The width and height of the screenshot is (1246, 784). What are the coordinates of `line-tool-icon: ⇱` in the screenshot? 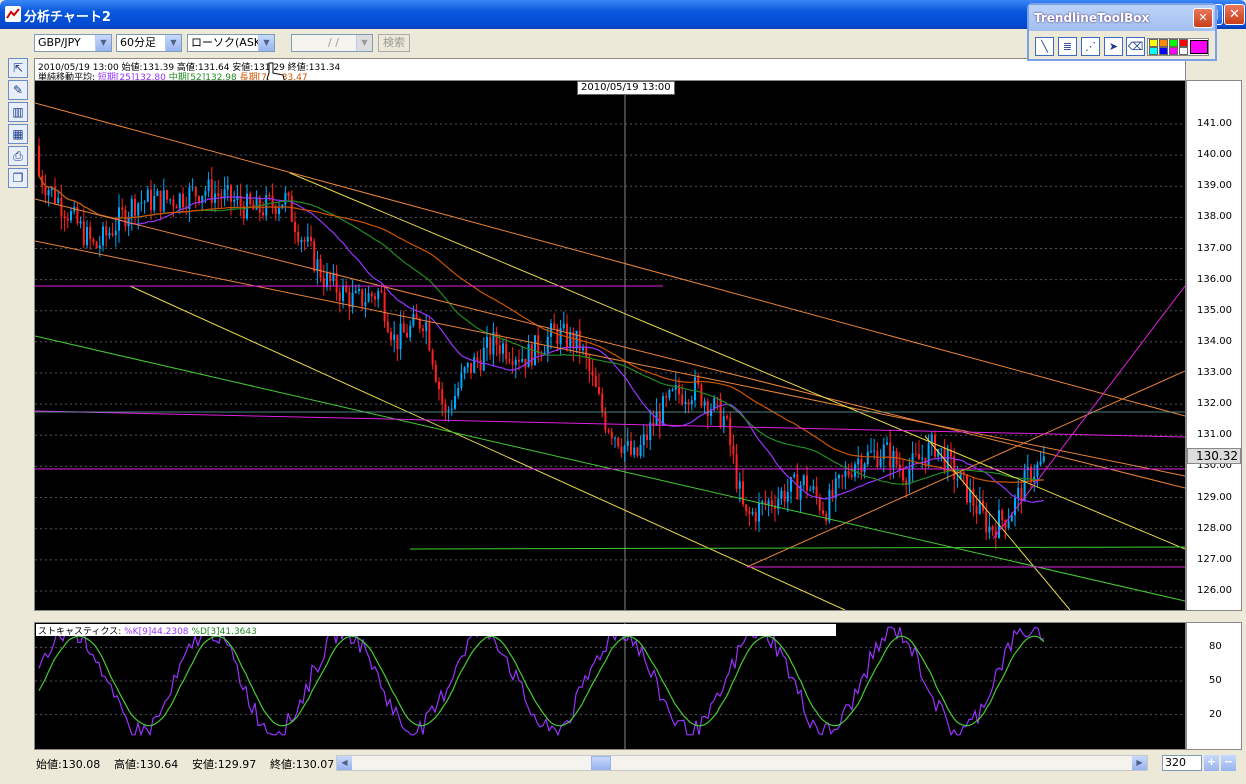 It's located at (18, 68).